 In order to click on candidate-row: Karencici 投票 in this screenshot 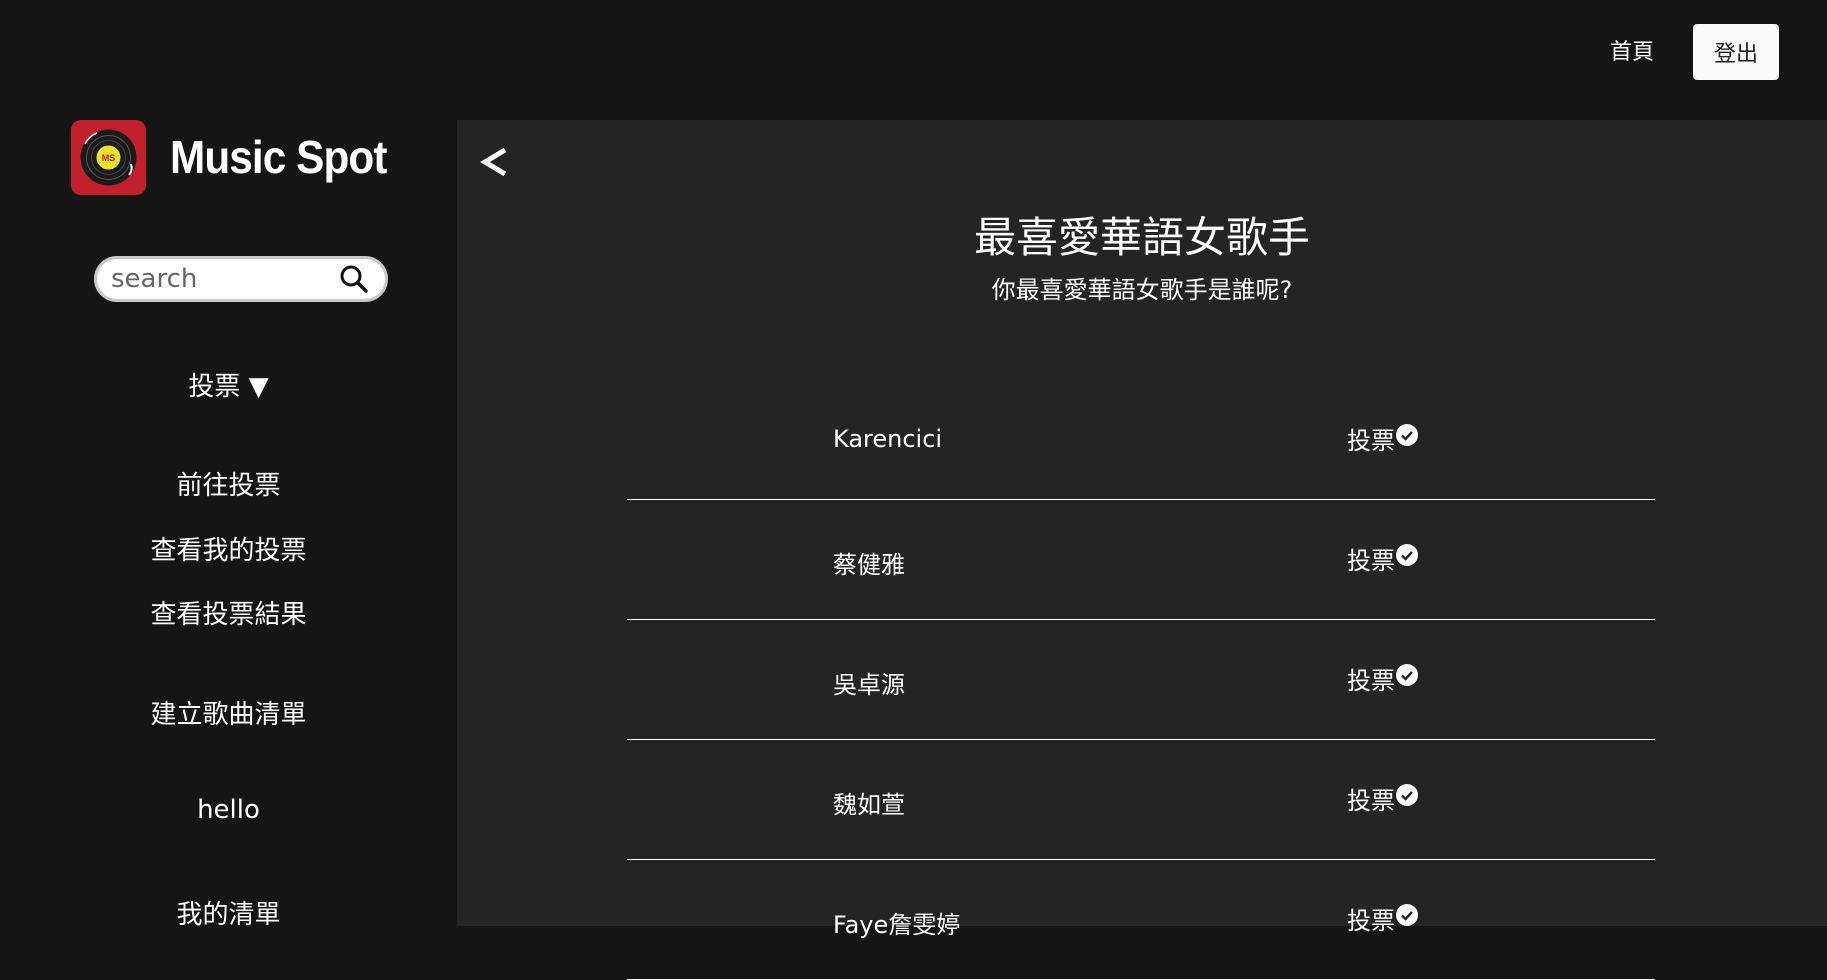, I will do `click(1141, 440)`.